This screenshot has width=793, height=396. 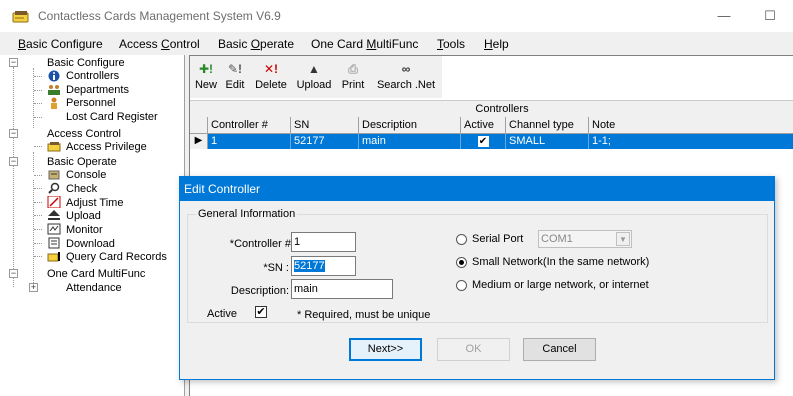 I want to click on current-row-indicator-icon: ▶, so click(x=199, y=141).